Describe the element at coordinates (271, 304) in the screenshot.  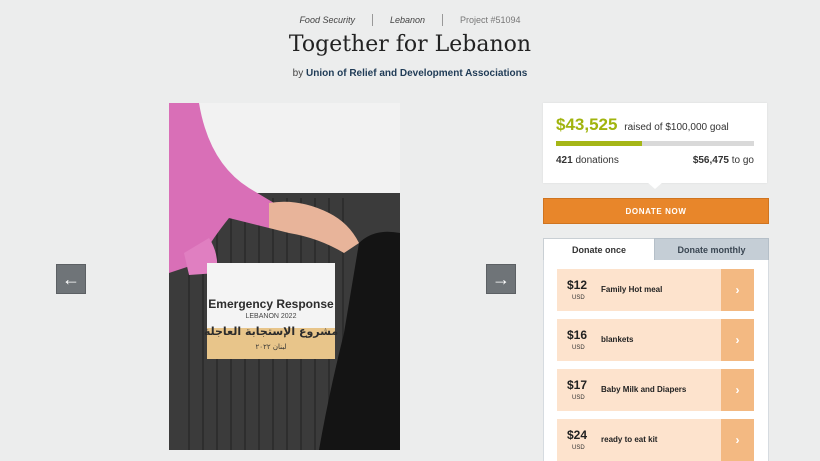
I see `sign-title: Emergency Response` at that location.